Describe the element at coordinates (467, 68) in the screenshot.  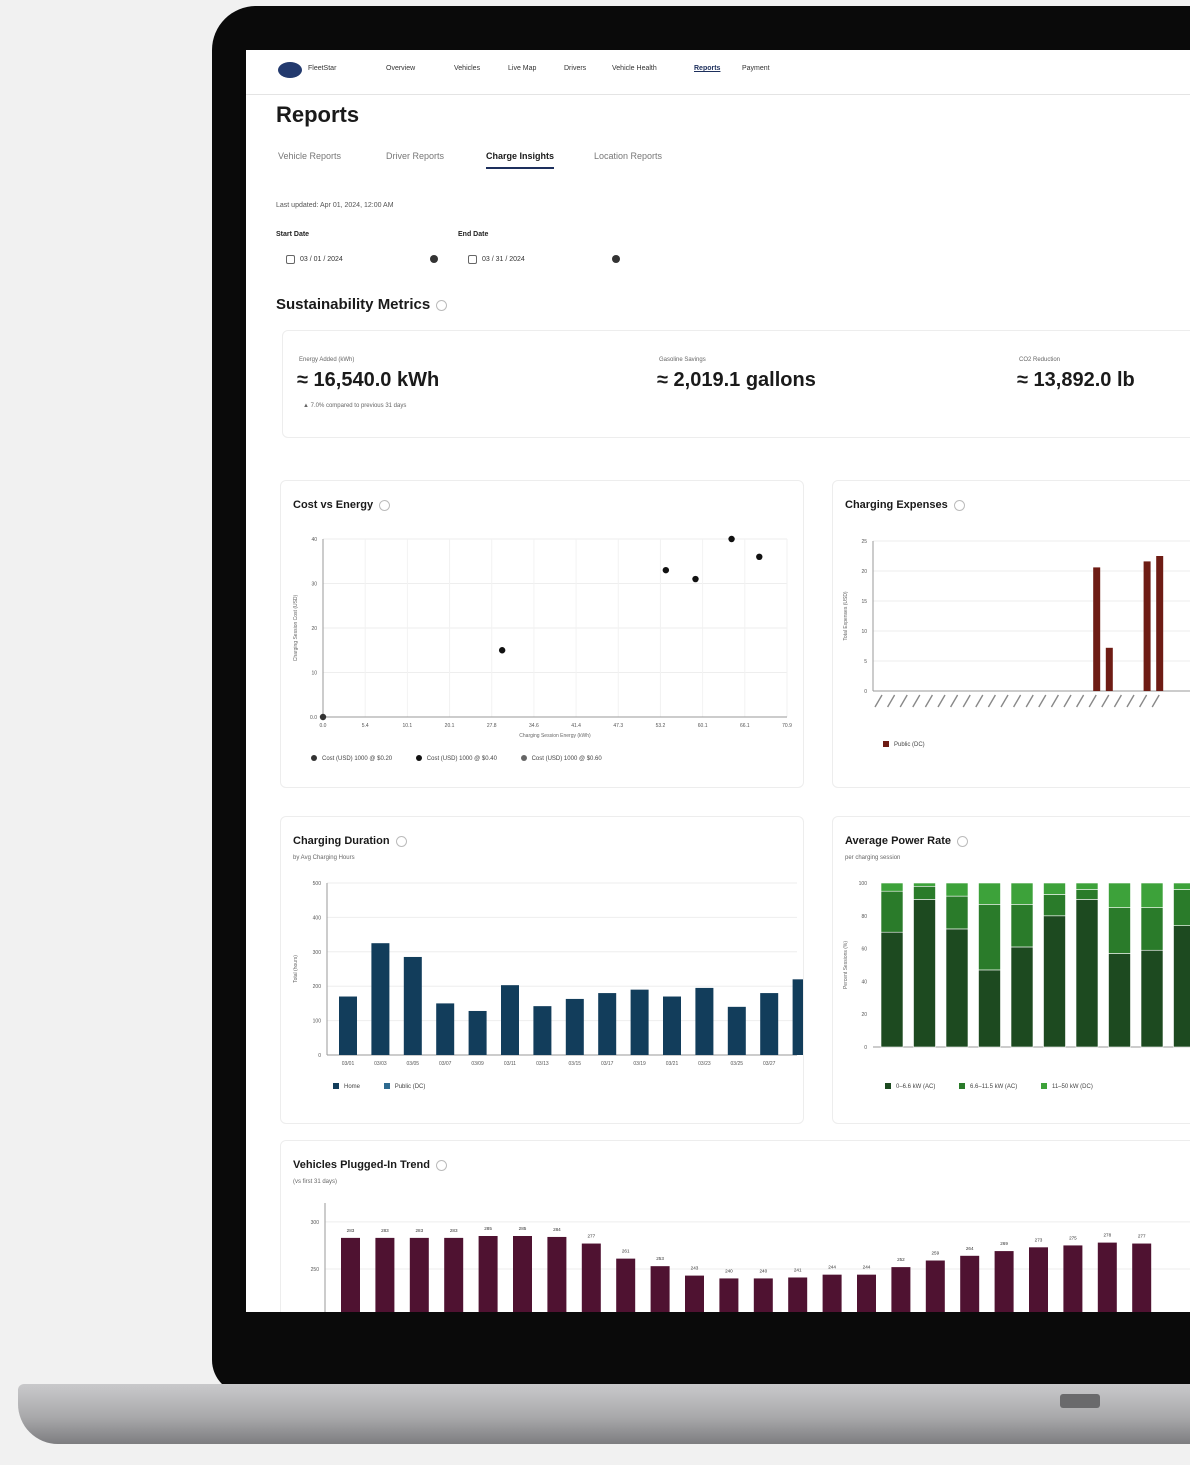
I see `nav-item-vehicles: Vehicles` at that location.